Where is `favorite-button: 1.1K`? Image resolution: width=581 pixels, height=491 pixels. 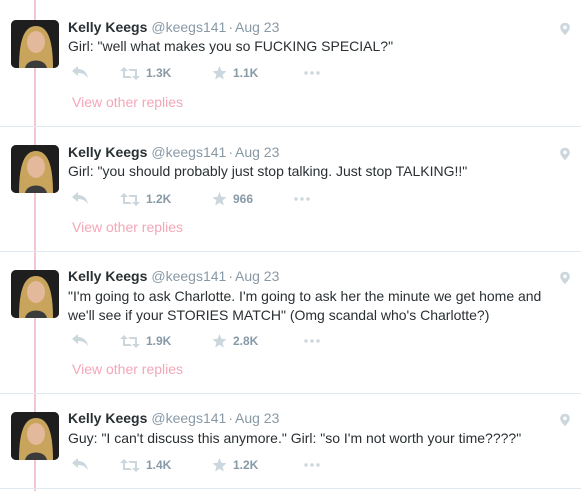
favorite-button: 1.1K is located at coordinates (235, 73).